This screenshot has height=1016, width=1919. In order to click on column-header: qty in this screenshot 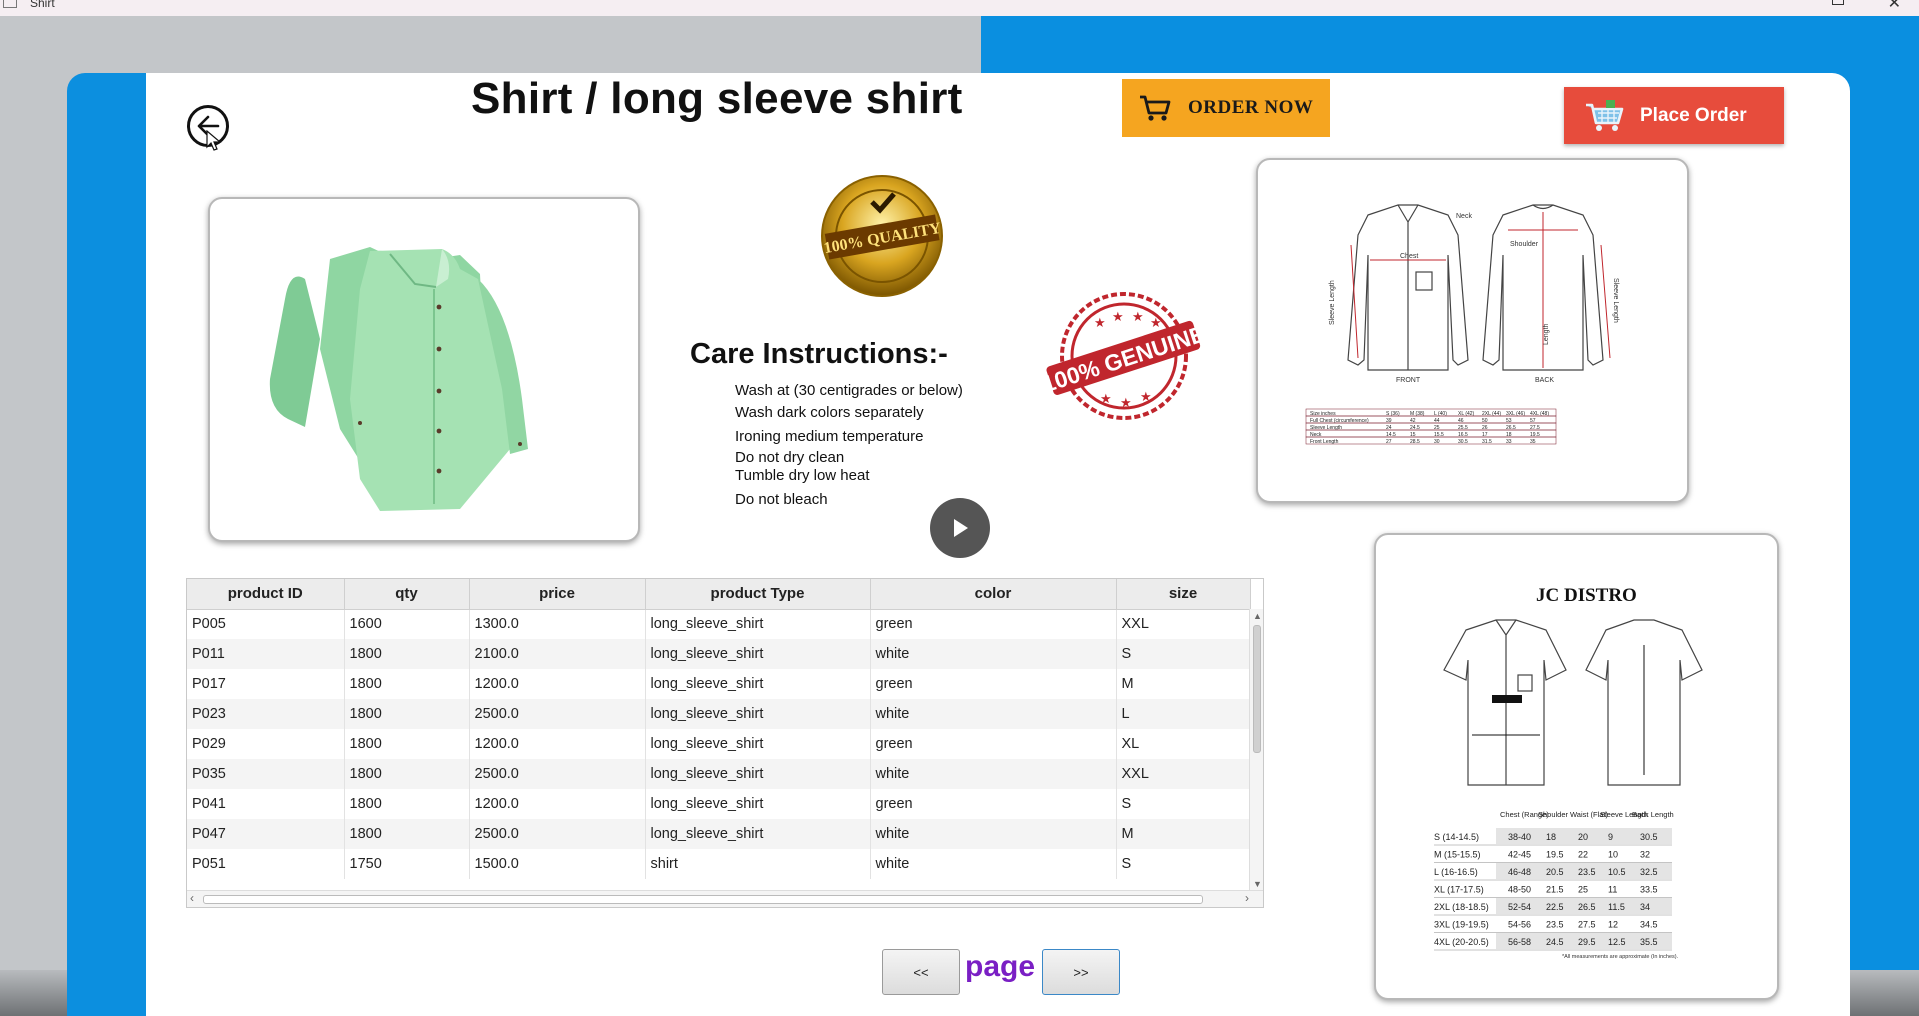, I will do `click(407, 594)`.